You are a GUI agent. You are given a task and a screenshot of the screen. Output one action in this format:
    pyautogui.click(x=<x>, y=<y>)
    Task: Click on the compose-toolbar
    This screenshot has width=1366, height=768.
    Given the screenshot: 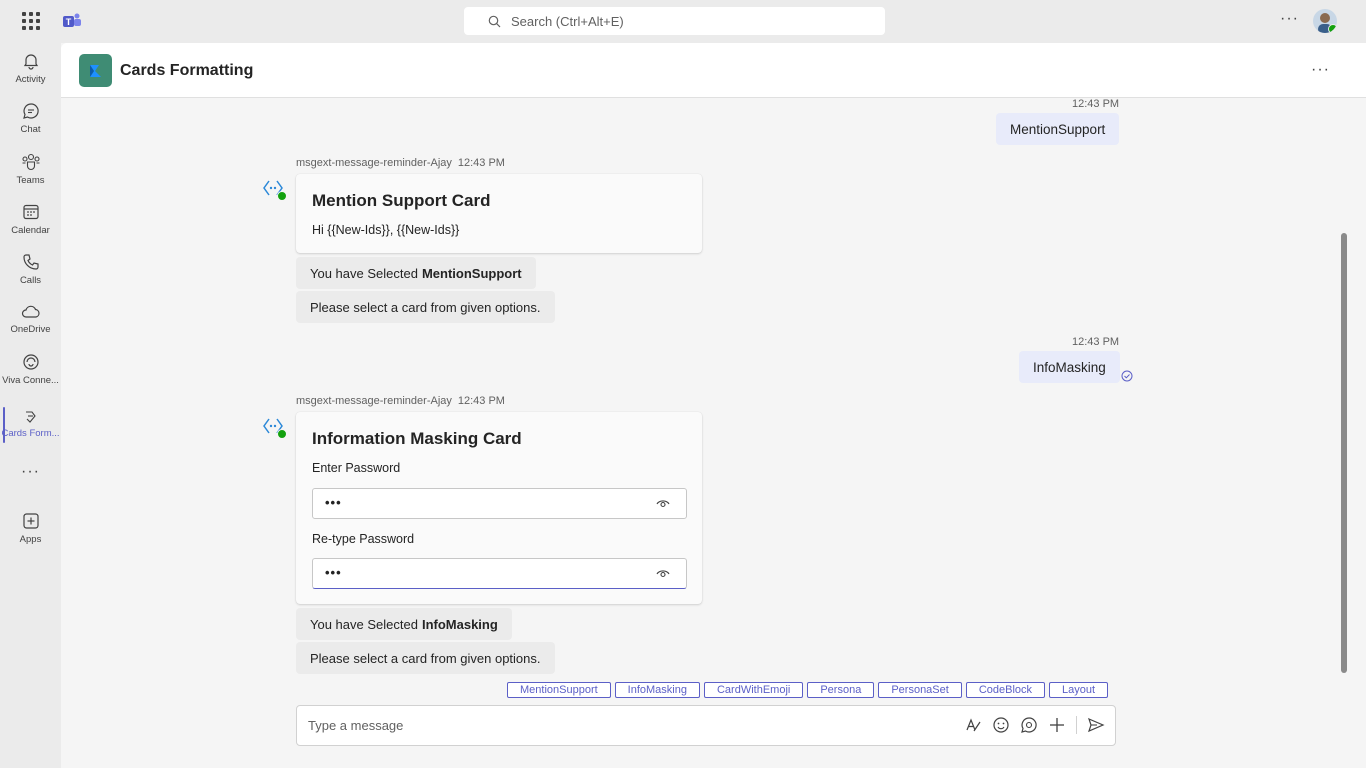 What is the action you would take?
    pyautogui.click(x=1034, y=725)
    